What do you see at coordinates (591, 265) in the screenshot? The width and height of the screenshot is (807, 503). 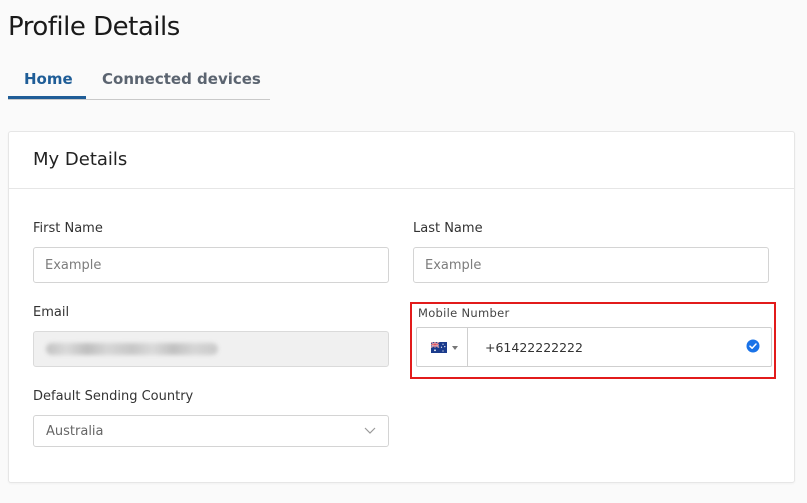 I see `last-name-input` at bounding box center [591, 265].